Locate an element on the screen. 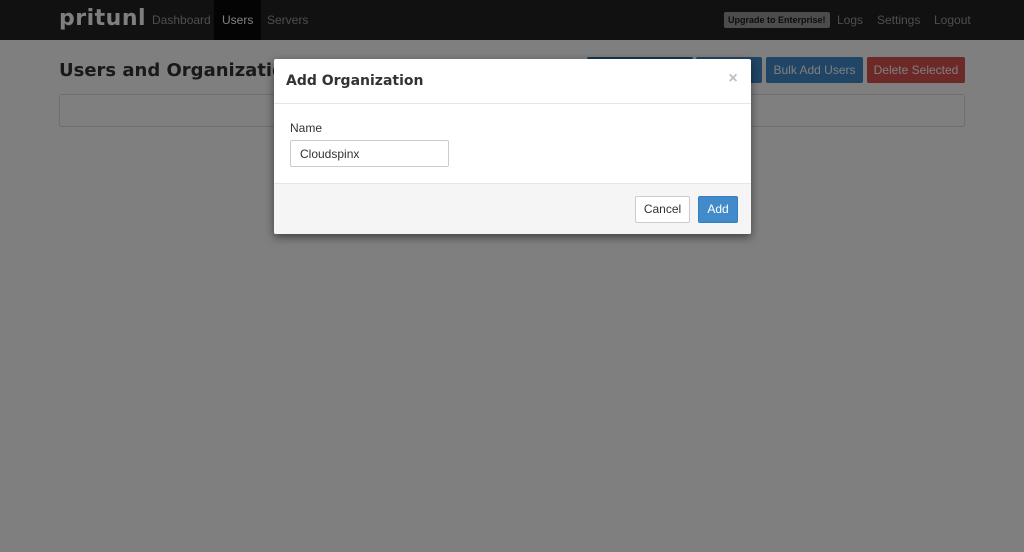 This screenshot has width=1024, height=552. add-organization-modal: Add Organization × Name Cancel Add is located at coordinates (512, 146).